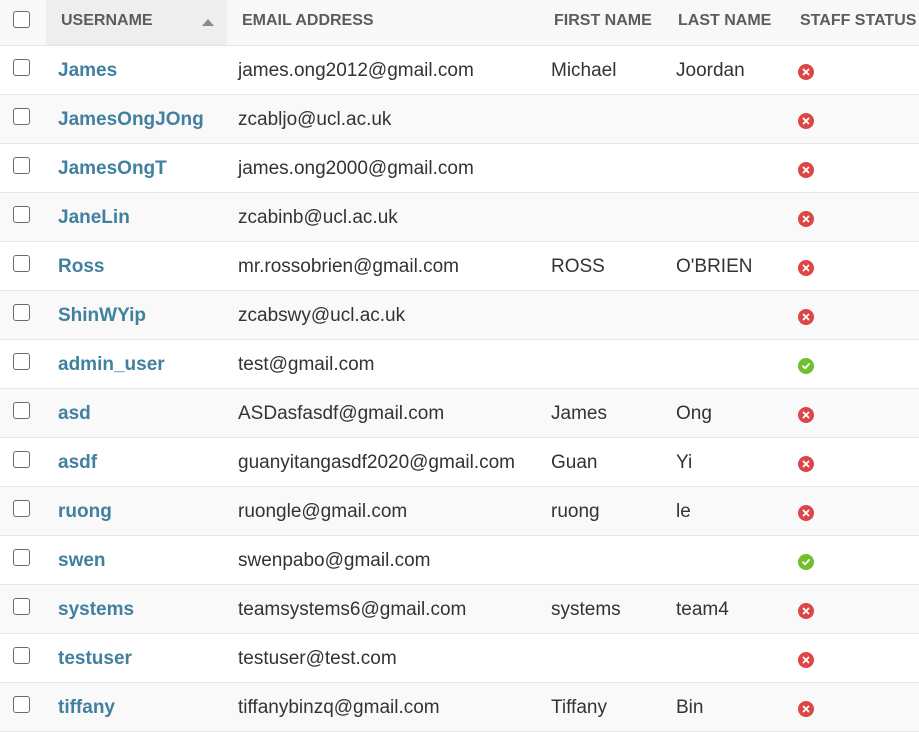 Image resolution: width=919 pixels, height=732 pixels. I want to click on username-link: JaneLin, so click(94, 218).